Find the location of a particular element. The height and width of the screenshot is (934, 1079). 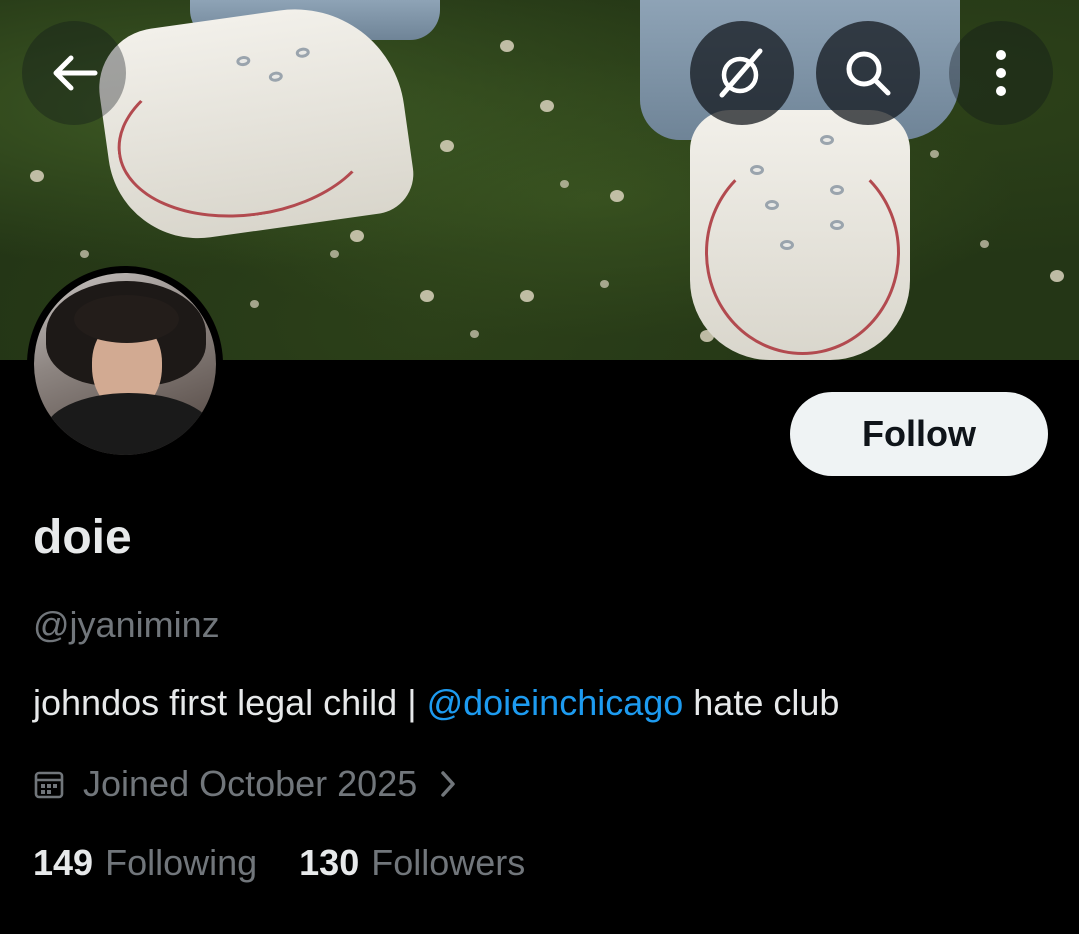

followers-label: Followers is located at coordinates (448, 862).